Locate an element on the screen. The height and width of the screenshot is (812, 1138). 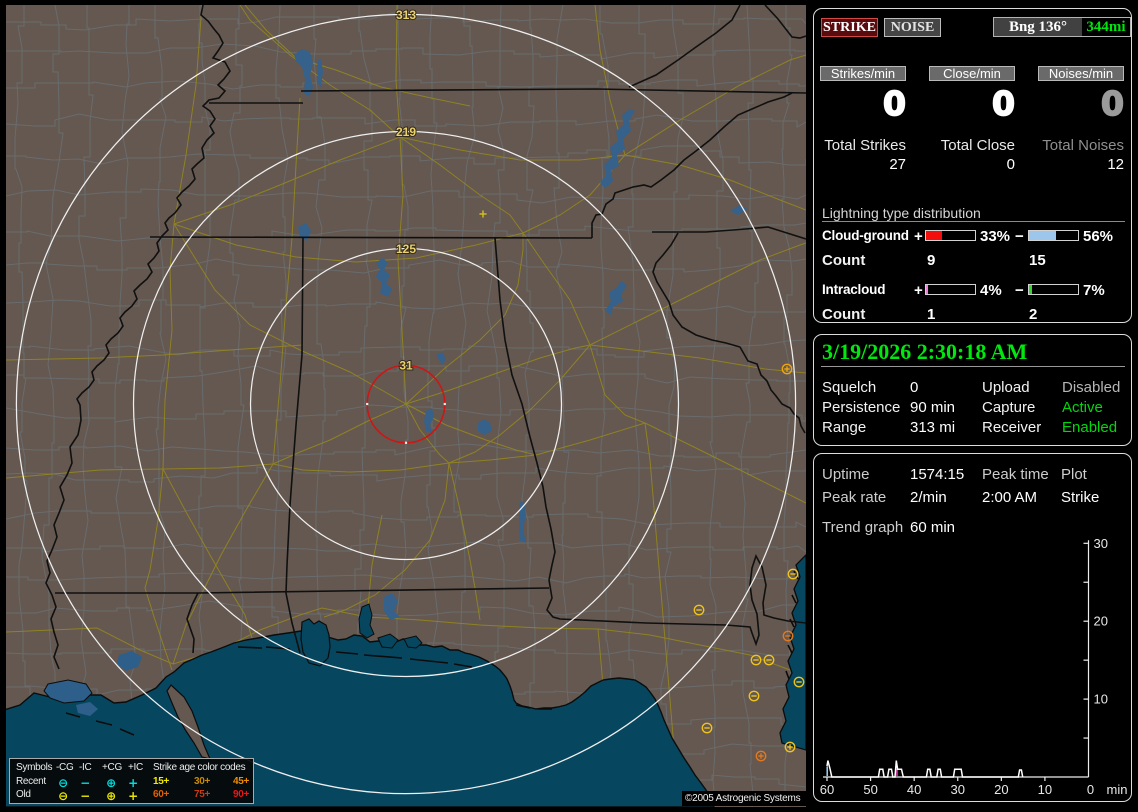
cloud-ground-label: Cloud-ground is located at coordinates (865, 235).